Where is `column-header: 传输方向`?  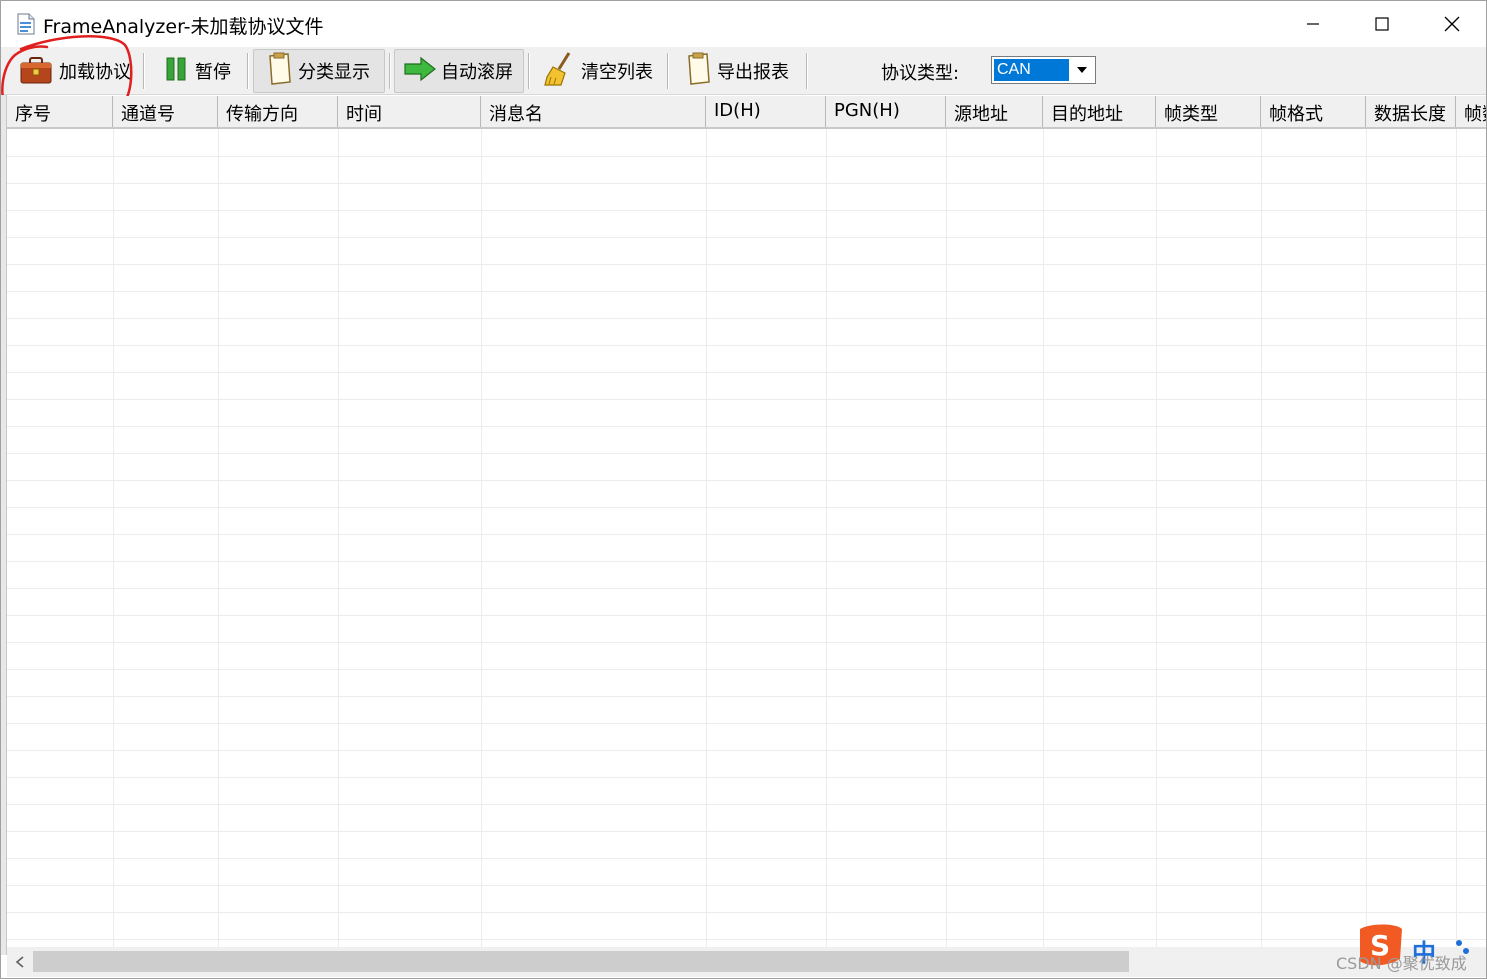 column-header: 传输方向 is located at coordinates (278, 111).